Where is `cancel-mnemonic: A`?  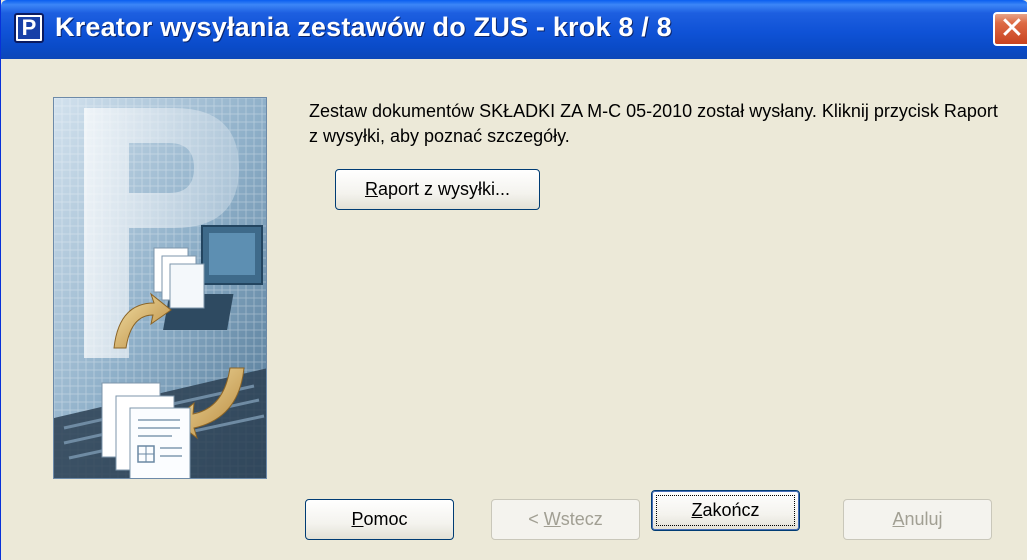 cancel-mnemonic: A is located at coordinates (898, 519).